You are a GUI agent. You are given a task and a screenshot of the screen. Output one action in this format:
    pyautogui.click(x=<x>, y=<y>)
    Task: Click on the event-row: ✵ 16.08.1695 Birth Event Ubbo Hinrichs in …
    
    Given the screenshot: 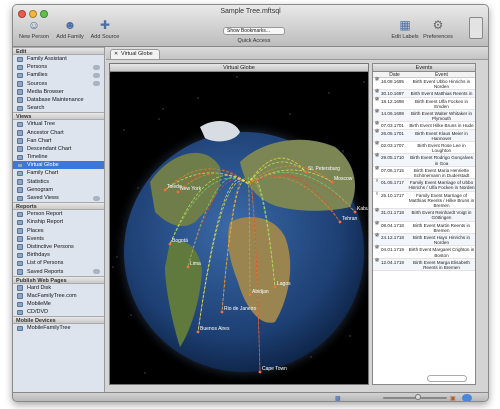 What is the action you would take?
    pyautogui.click(x=424, y=84)
    